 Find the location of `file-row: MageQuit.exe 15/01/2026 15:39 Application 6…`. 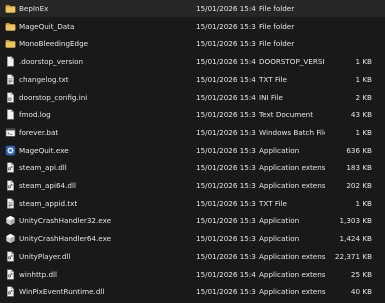

file-row: MageQuit.exe 15/01/2026 15:39 Application 6… is located at coordinates (192, 150).